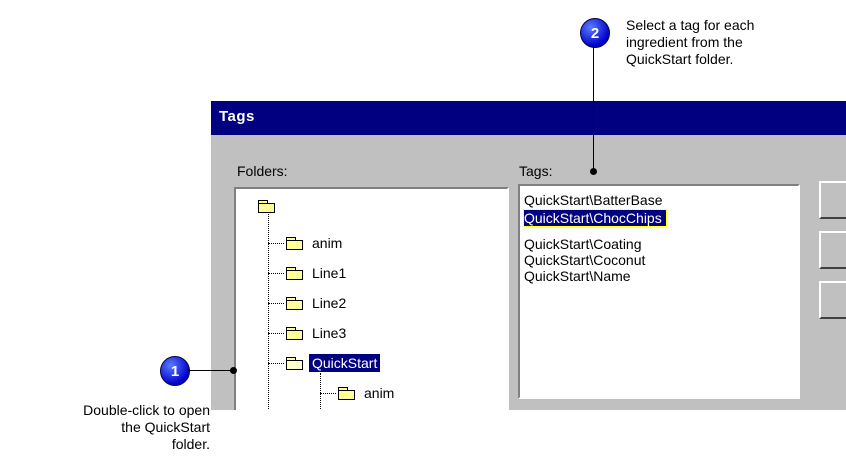  What do you see at coordinates (595, 33) in the screenshot?
I see `callout-2-badge: 2` at bounding box center [595, 33].